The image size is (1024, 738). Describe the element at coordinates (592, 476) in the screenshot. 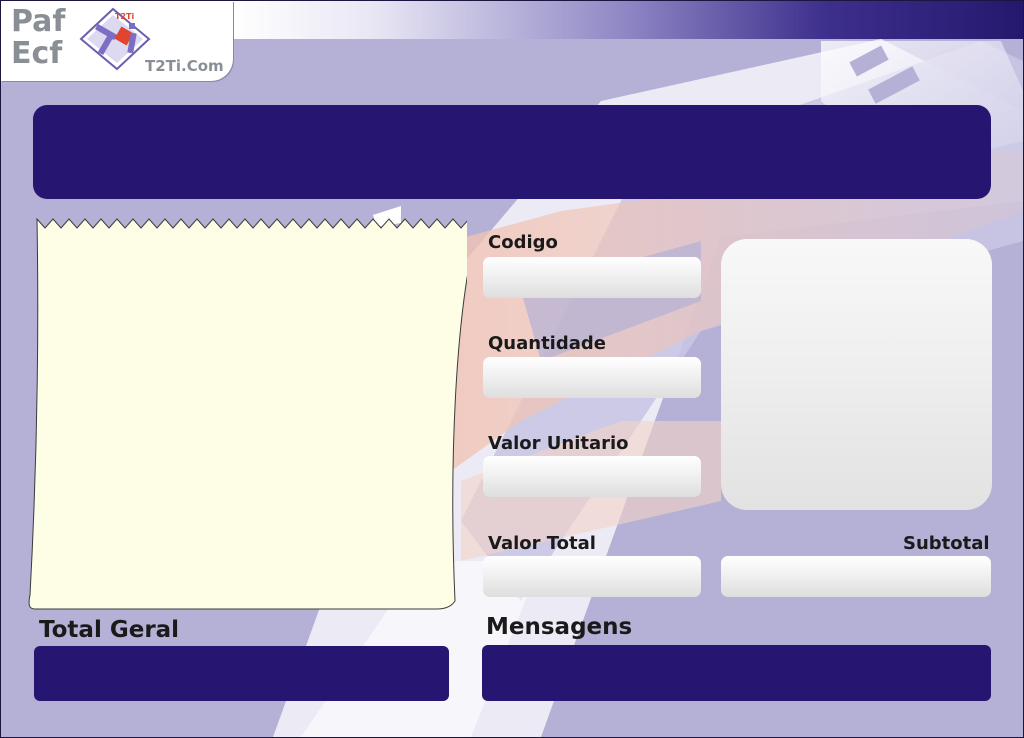

I see `valor-unitario-input` at that location.